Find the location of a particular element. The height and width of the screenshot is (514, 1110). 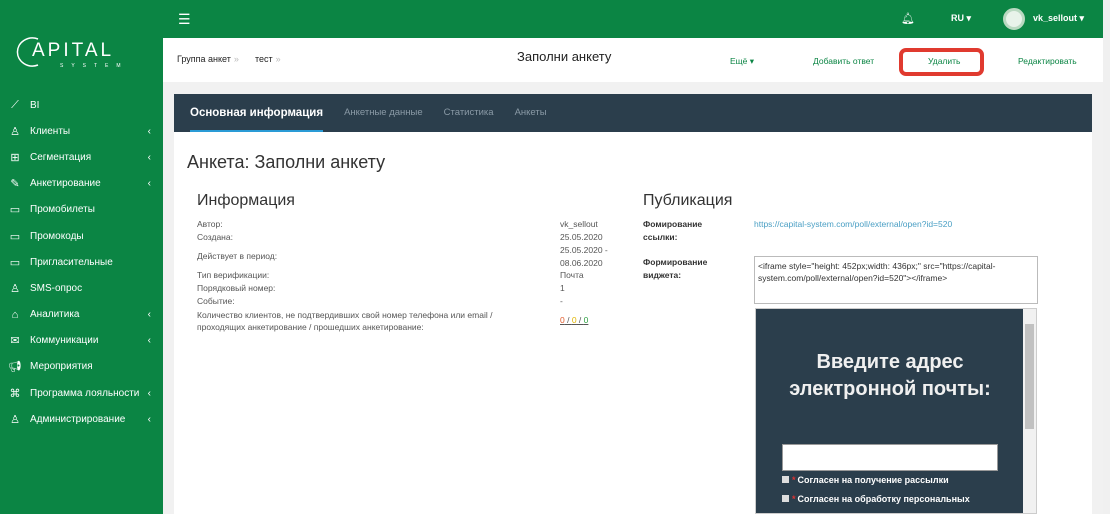

widget-title: Введите адрес электронной почты: is located at coordinates (890, 375).